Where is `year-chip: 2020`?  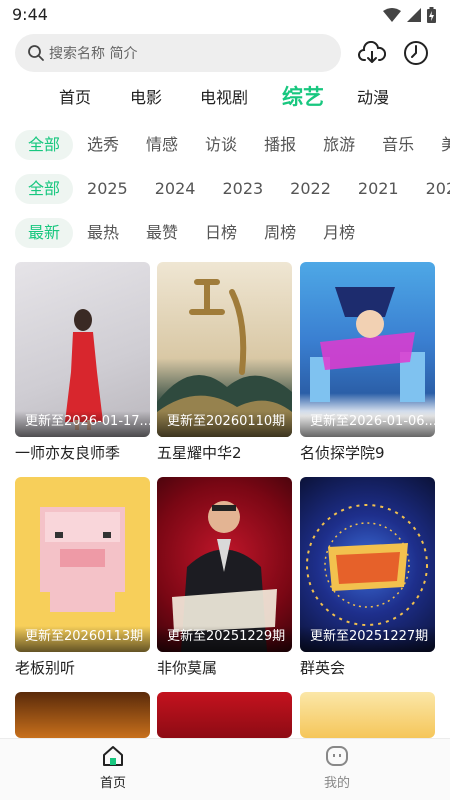 year-chip: 2020 is located at coordinates (431, 189).